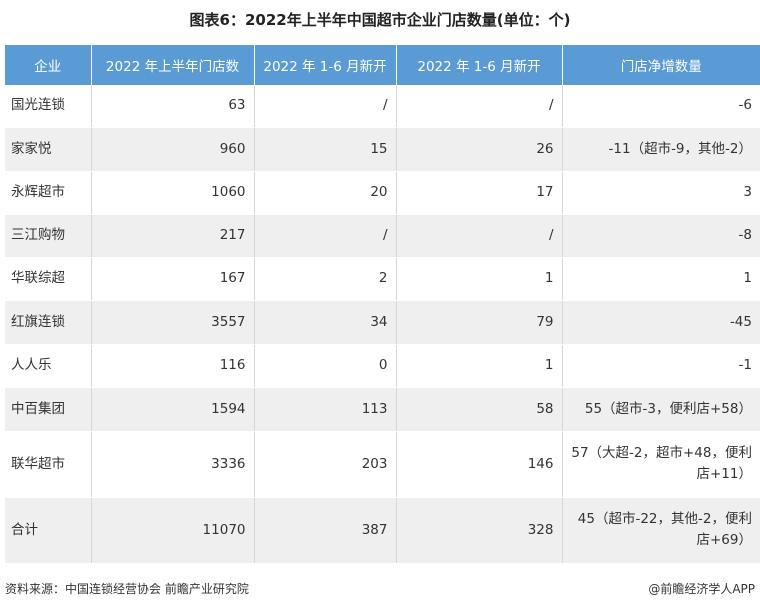 This screenshot has width=760, height=610. Describe the element at coordinates (325, 409) in the screenshot. I see `table-cell-value: 113` at that location.